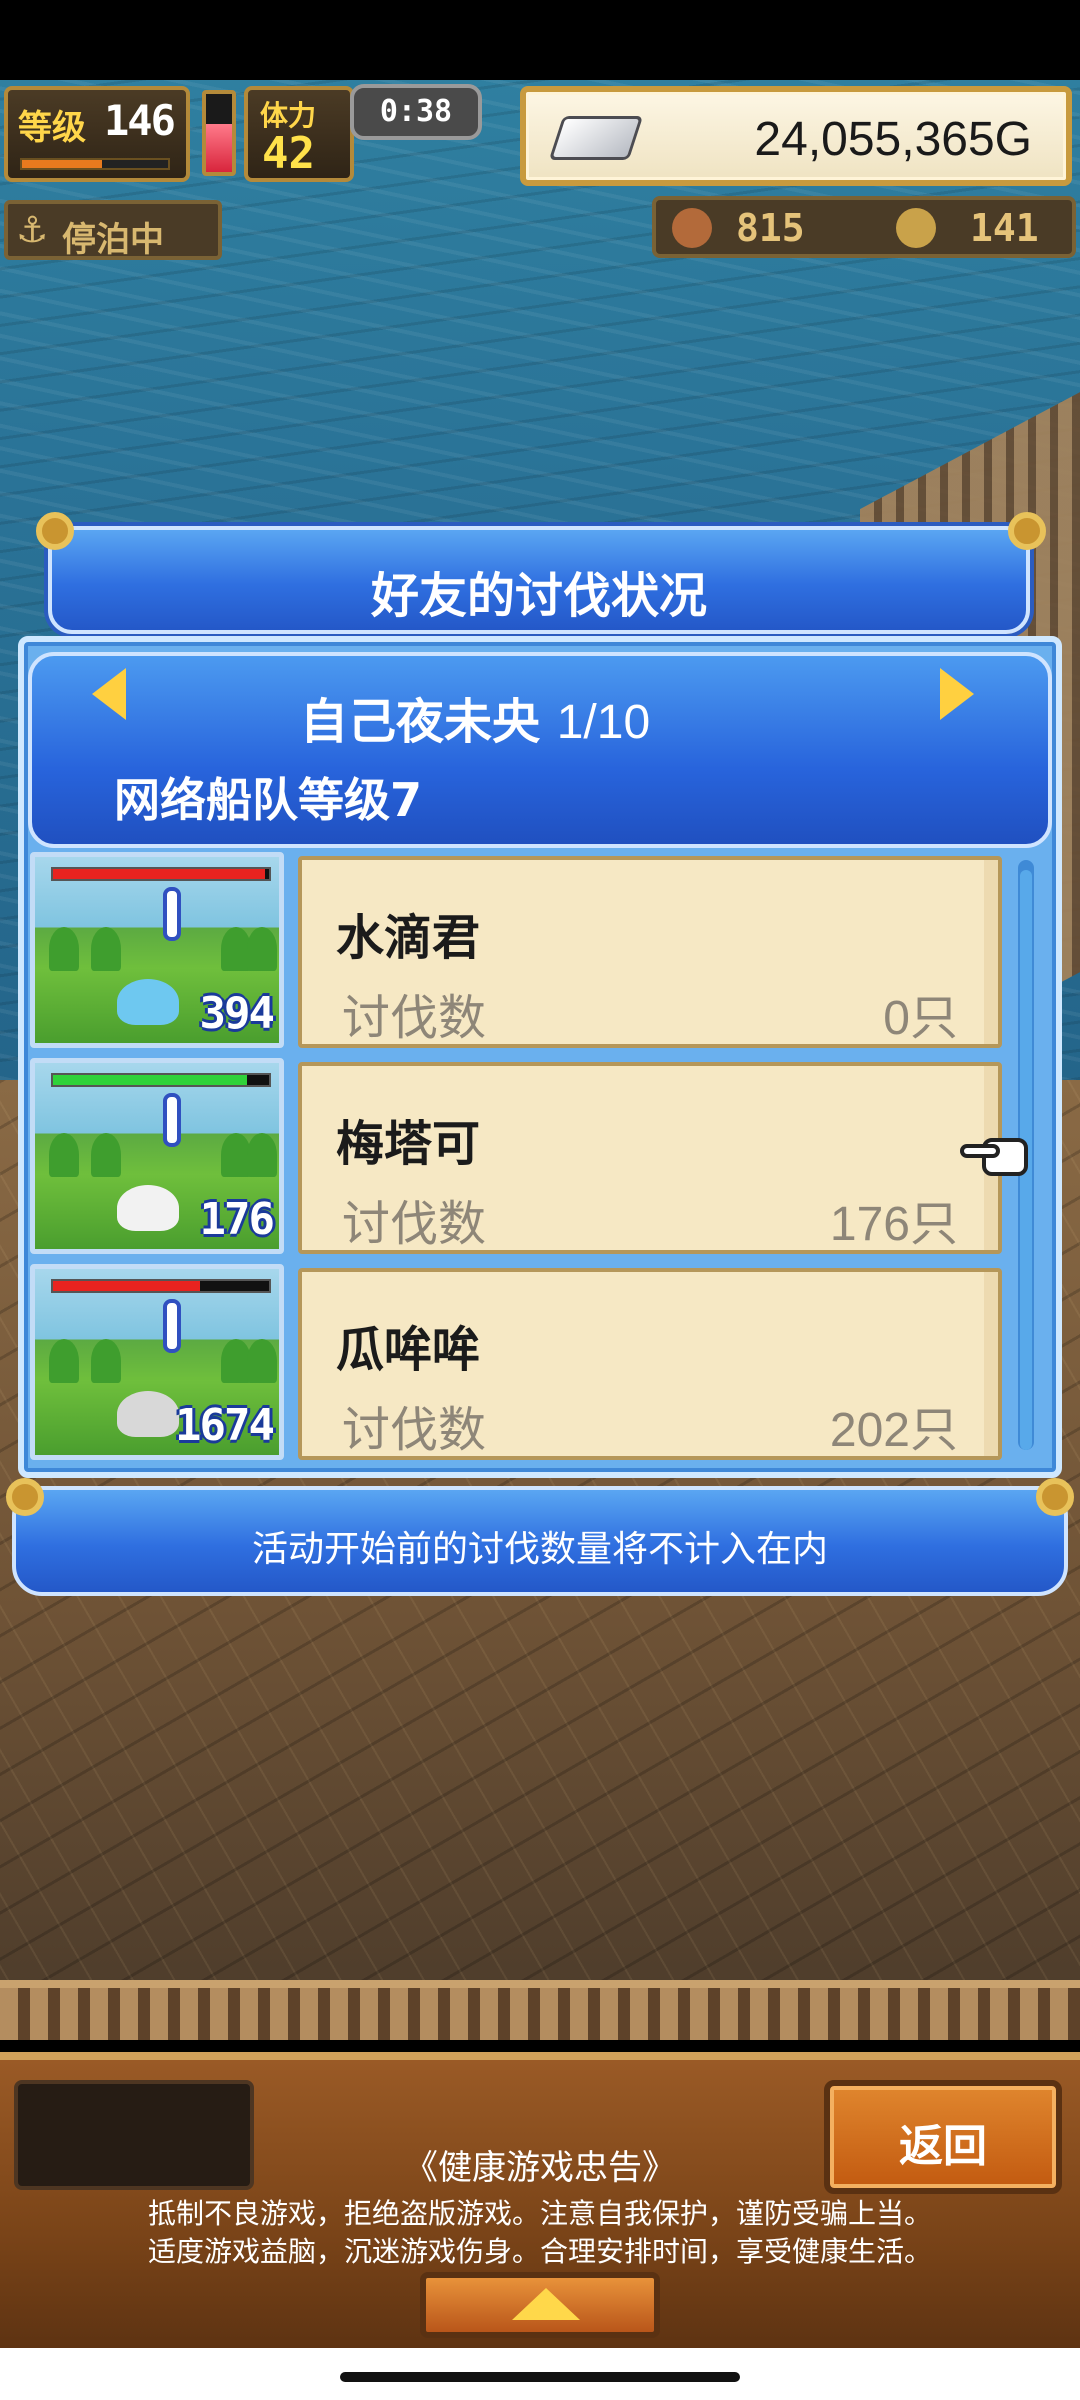 Image resolution: width=1080 pixels, height=2400 pixels. Describe the element at coordinates (157, 950) in the screenshot. I see `monster-thumbnail: 394` at that location.